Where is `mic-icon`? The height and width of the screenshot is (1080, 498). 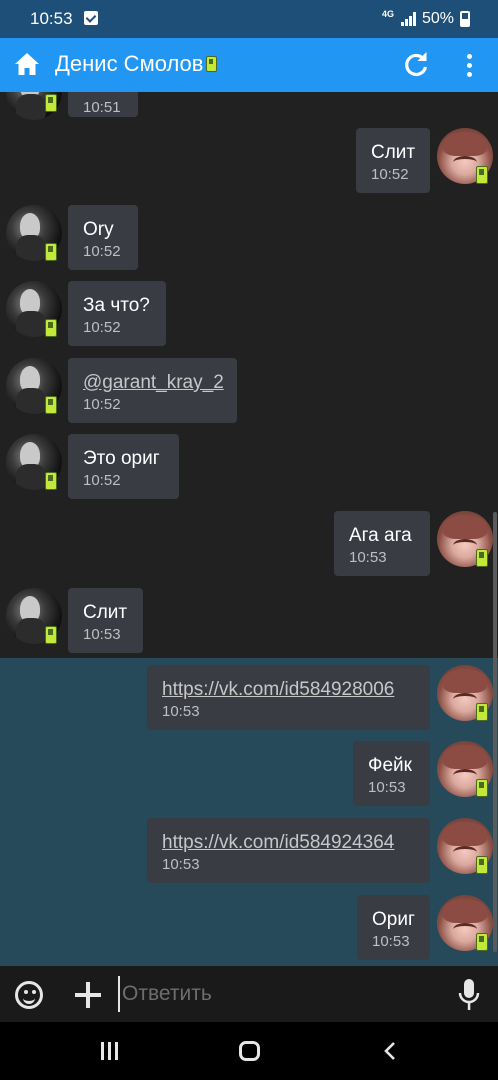 mic-icon is located at coordinates (469, 995).